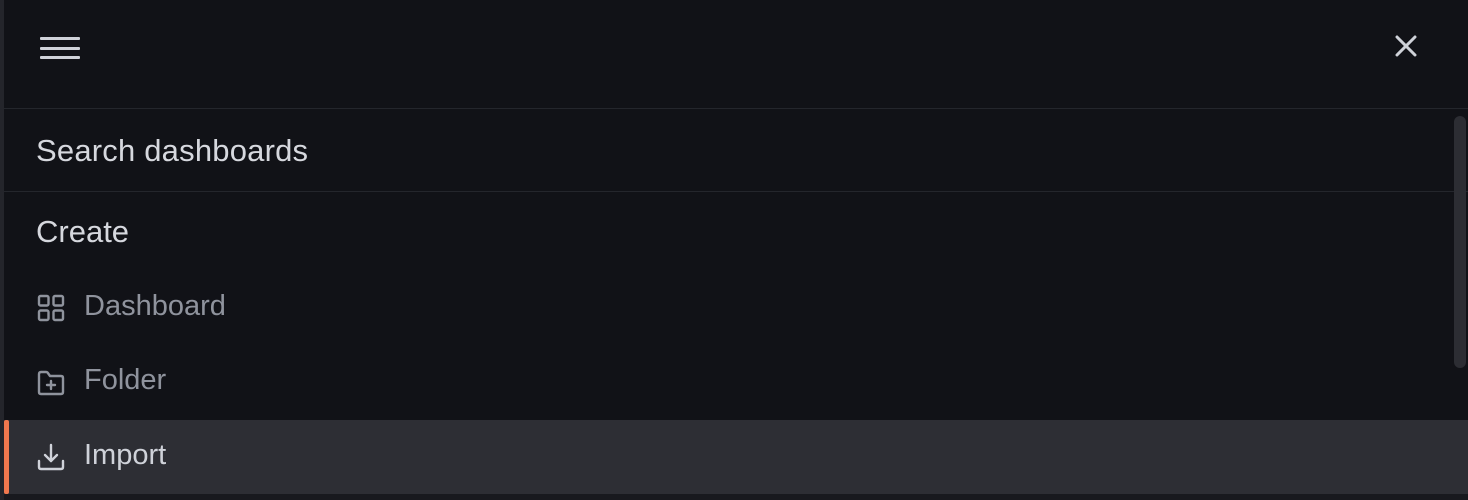  What do you see at coordinates (51, 382) in the screenshot?
I see `folder-plus-icon` at bounding box center [51, 382].